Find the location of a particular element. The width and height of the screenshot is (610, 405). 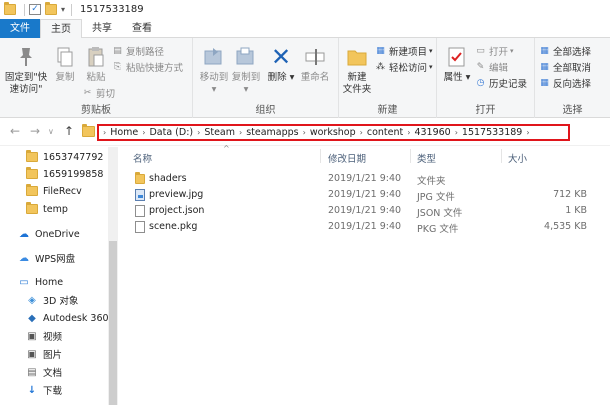

tab-home: 主页 is located at coordinates (61, 29).